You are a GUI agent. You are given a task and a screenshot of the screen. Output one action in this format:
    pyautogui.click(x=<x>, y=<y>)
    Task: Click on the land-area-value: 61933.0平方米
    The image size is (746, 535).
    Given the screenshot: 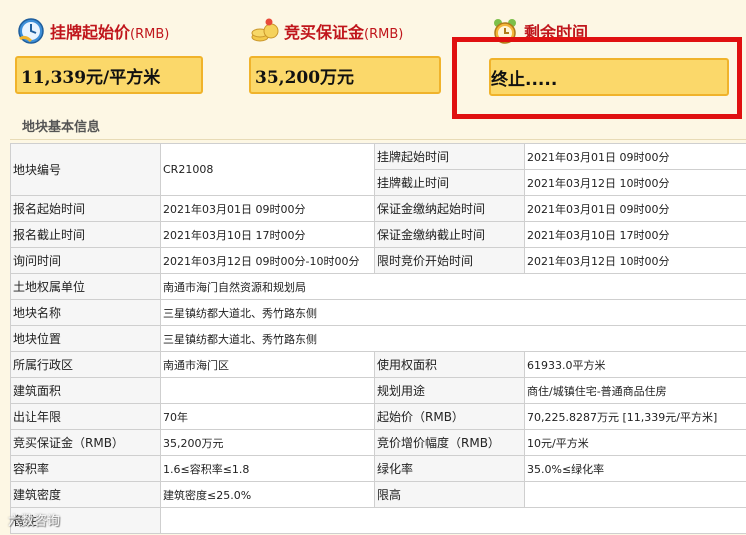 What is the action you would take?
    pyautogui.click(x=635, y=364)
    